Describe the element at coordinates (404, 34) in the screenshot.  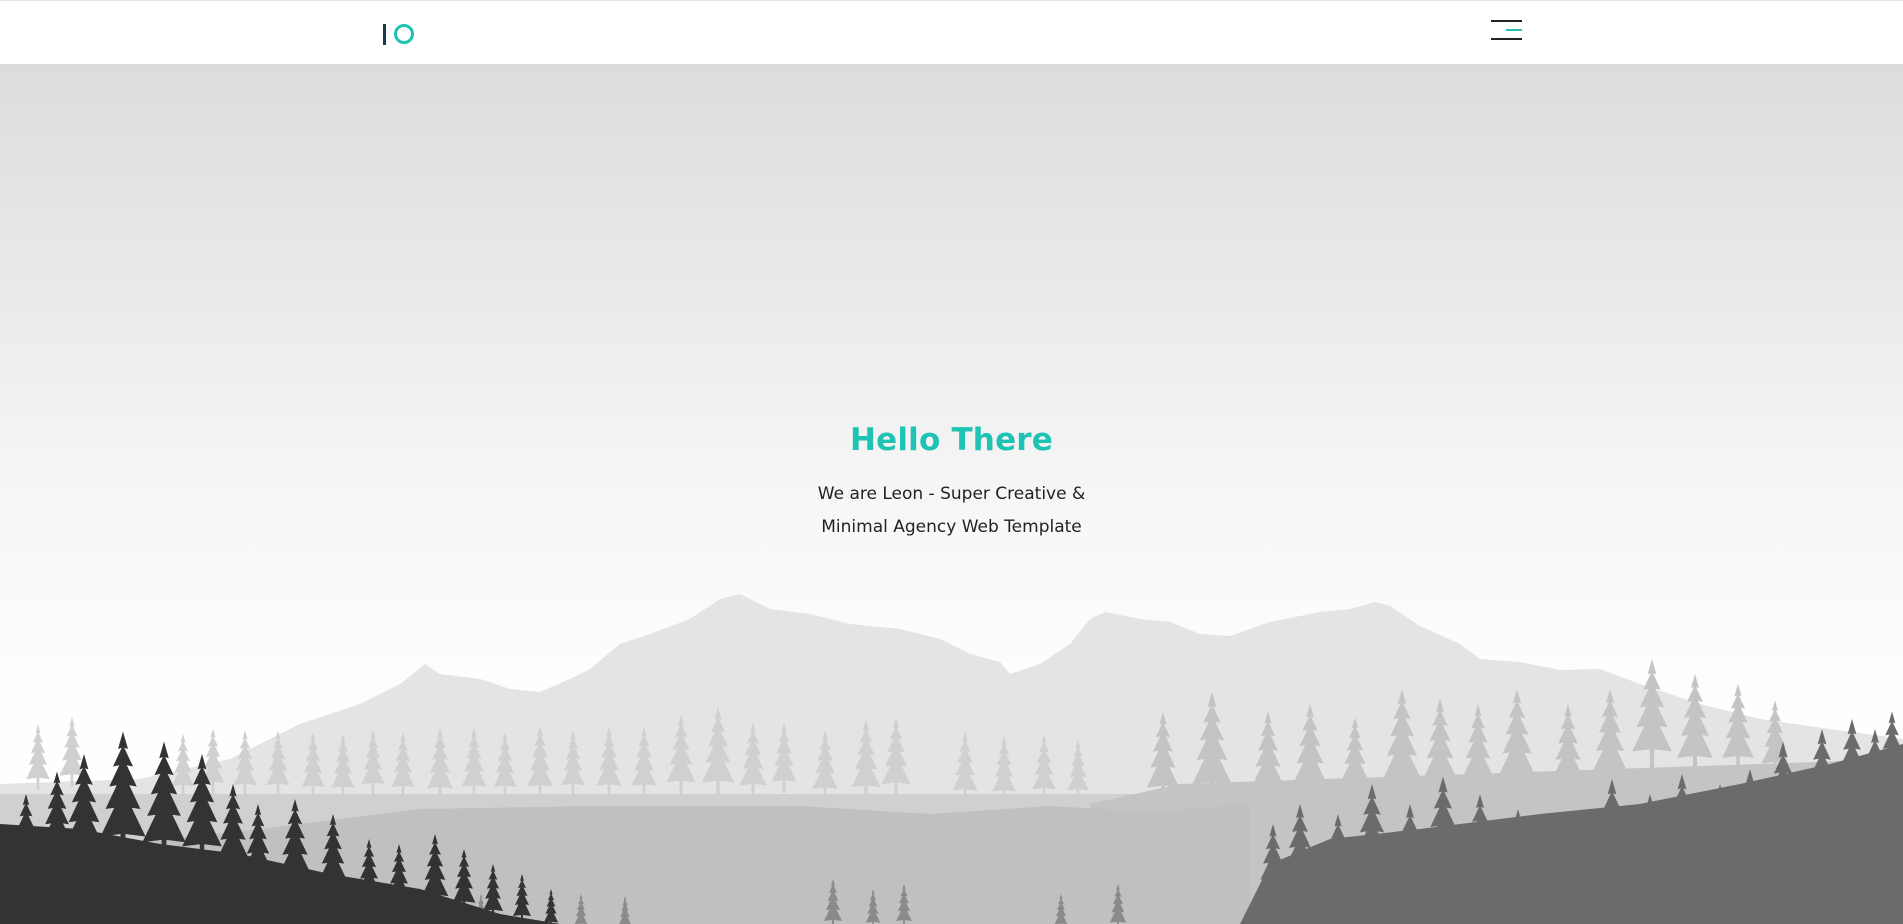
I see `logo-ring-icon` at that location.